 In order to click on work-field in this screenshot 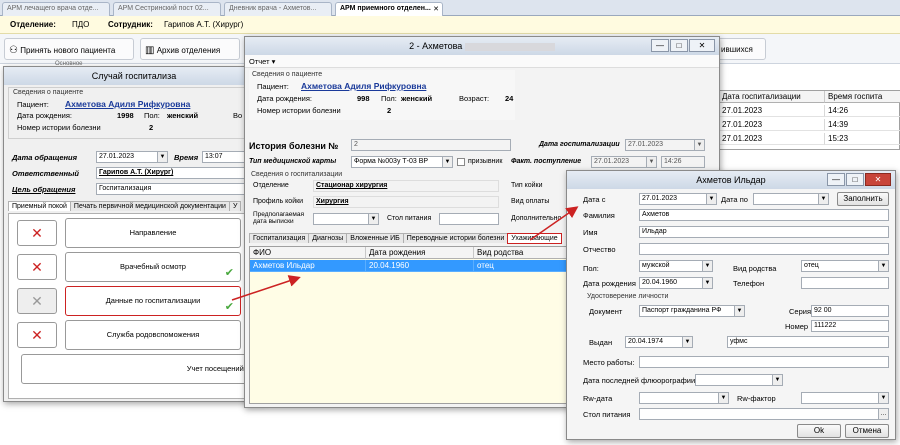, I will do `click(764, 362)`.